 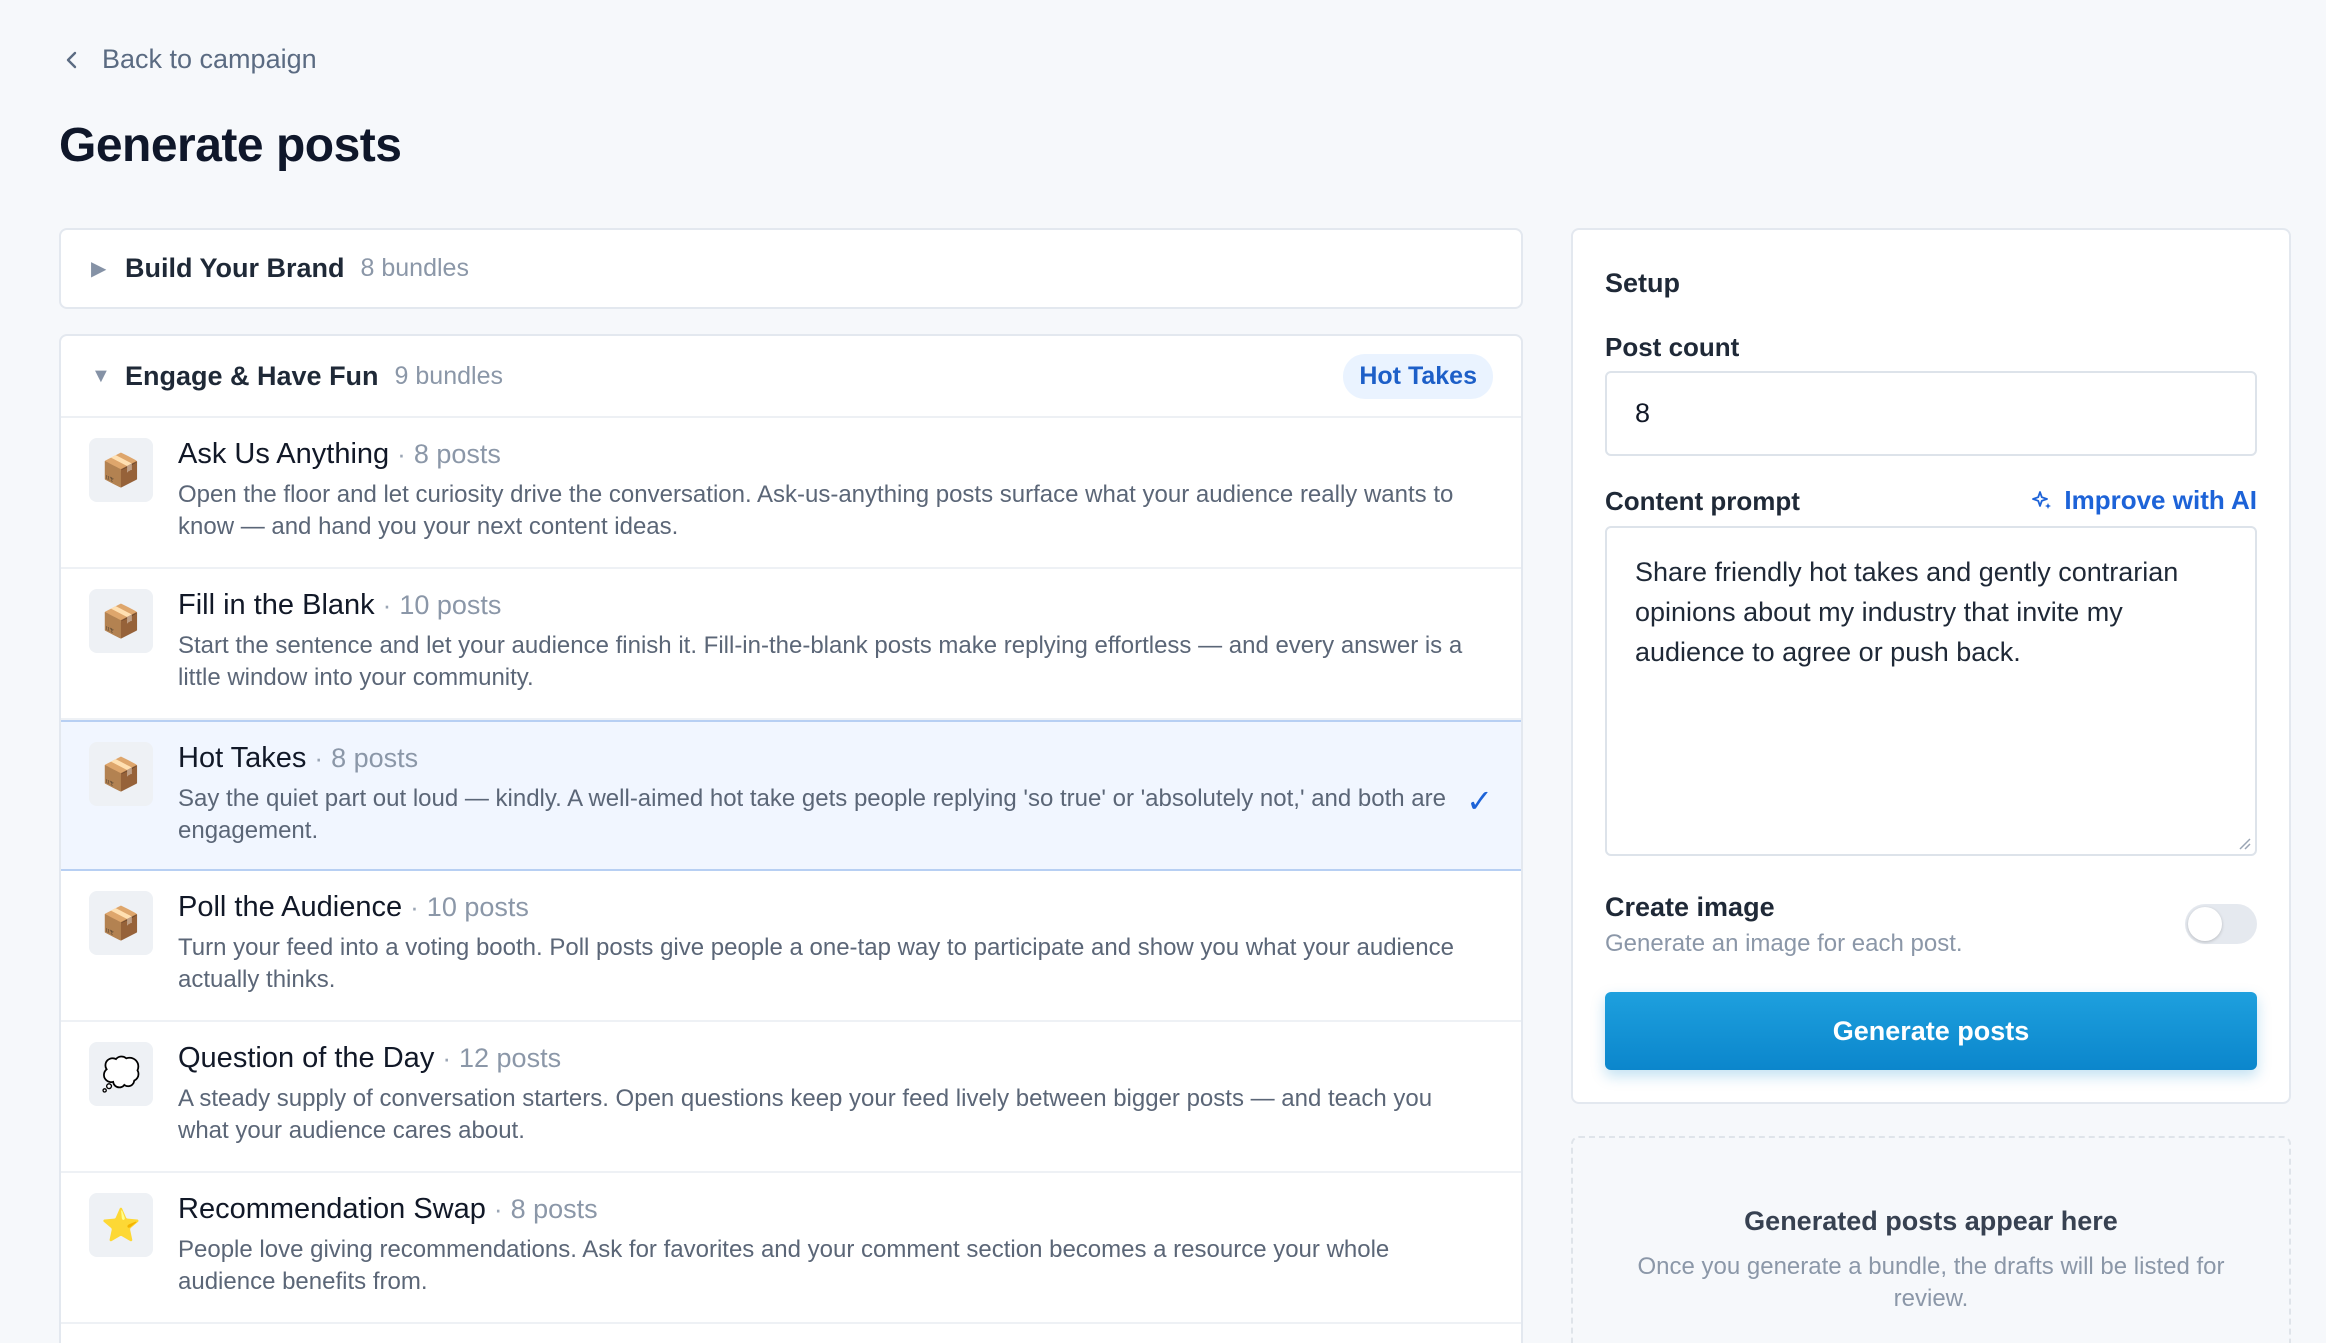 I want to click on bundle-post-count: 12 posts, so click(x=510, y=1058).